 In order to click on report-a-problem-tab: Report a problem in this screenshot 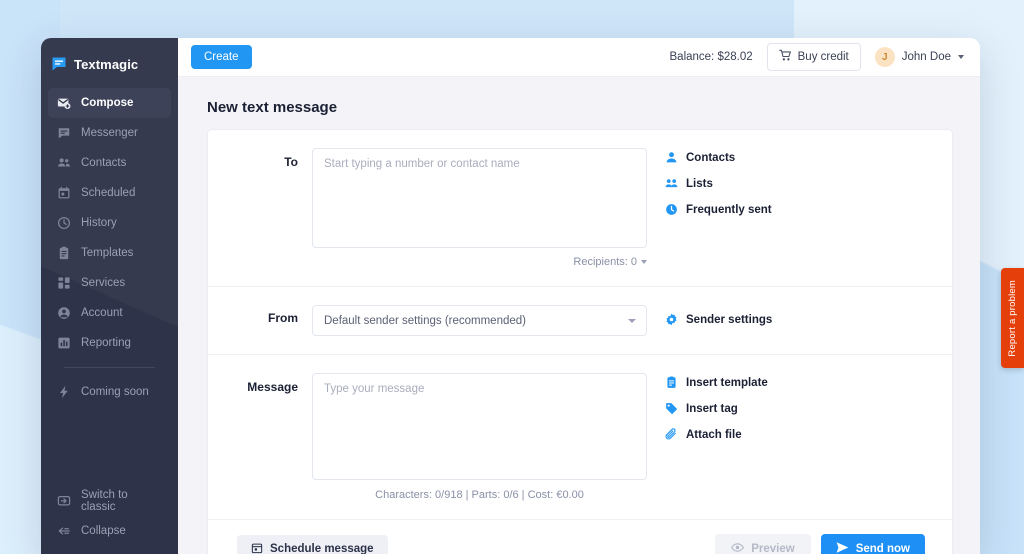, I will do `click(1012, 318)`.